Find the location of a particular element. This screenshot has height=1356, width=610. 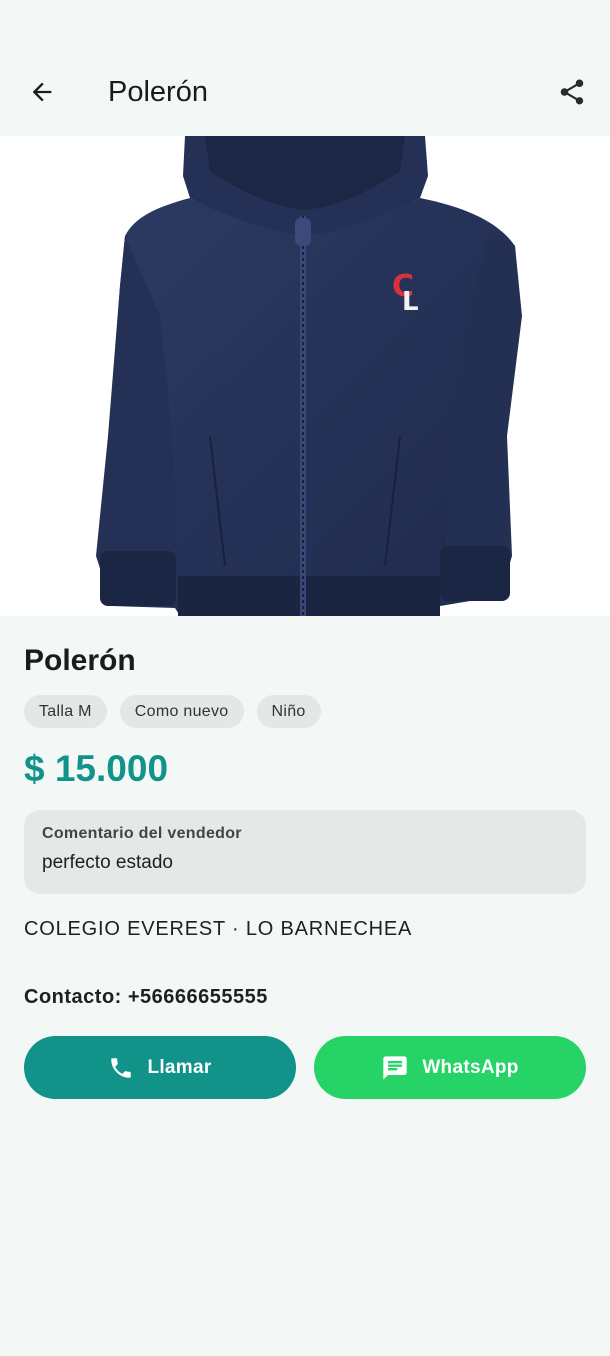

whatsapp-button: WhatsApp is located at coordinates (450, 1067).